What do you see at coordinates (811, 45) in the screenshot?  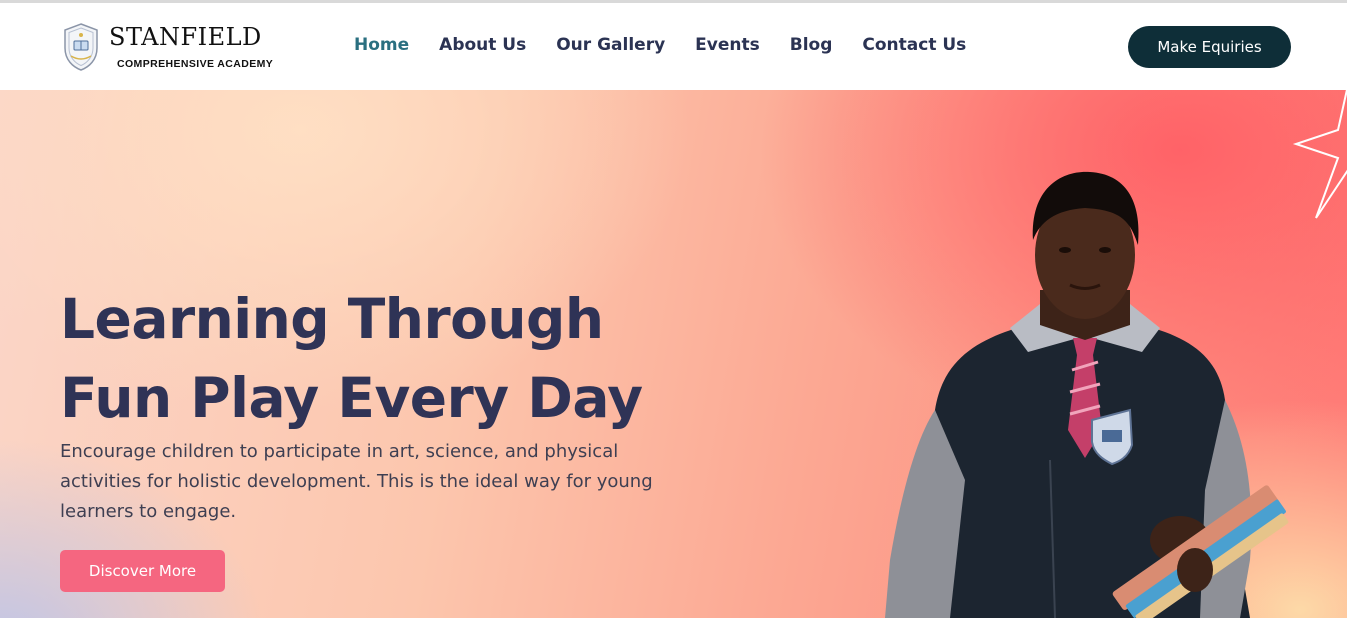 I see `nav-blog: Blog` at bounding box center [811, 45].